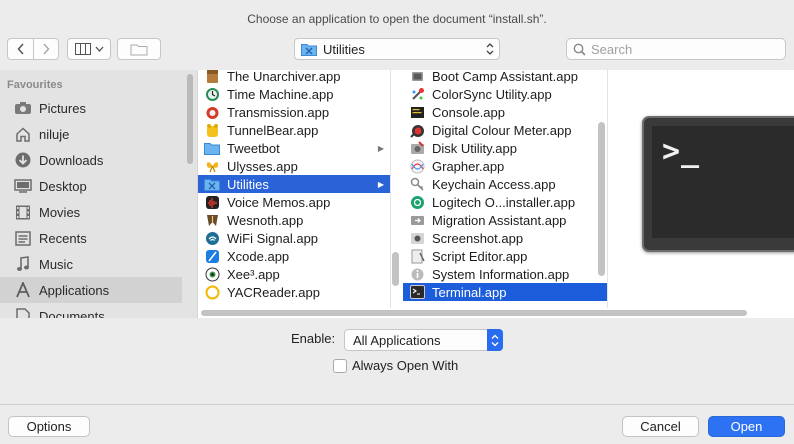  Describe the element at coordinates (91, 108) in the screenshot. I see `sidebar-item-pictures: Pictures` at that location.